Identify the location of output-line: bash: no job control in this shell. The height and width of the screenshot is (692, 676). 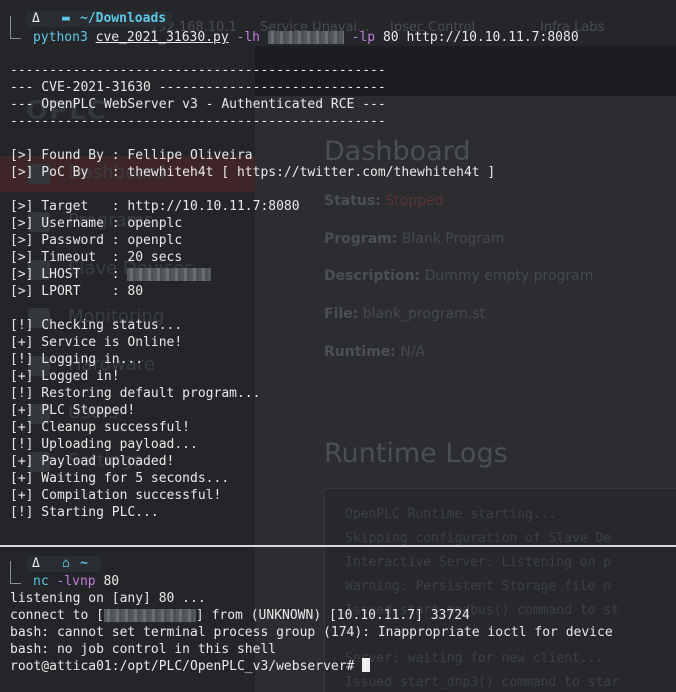
(143, 649).